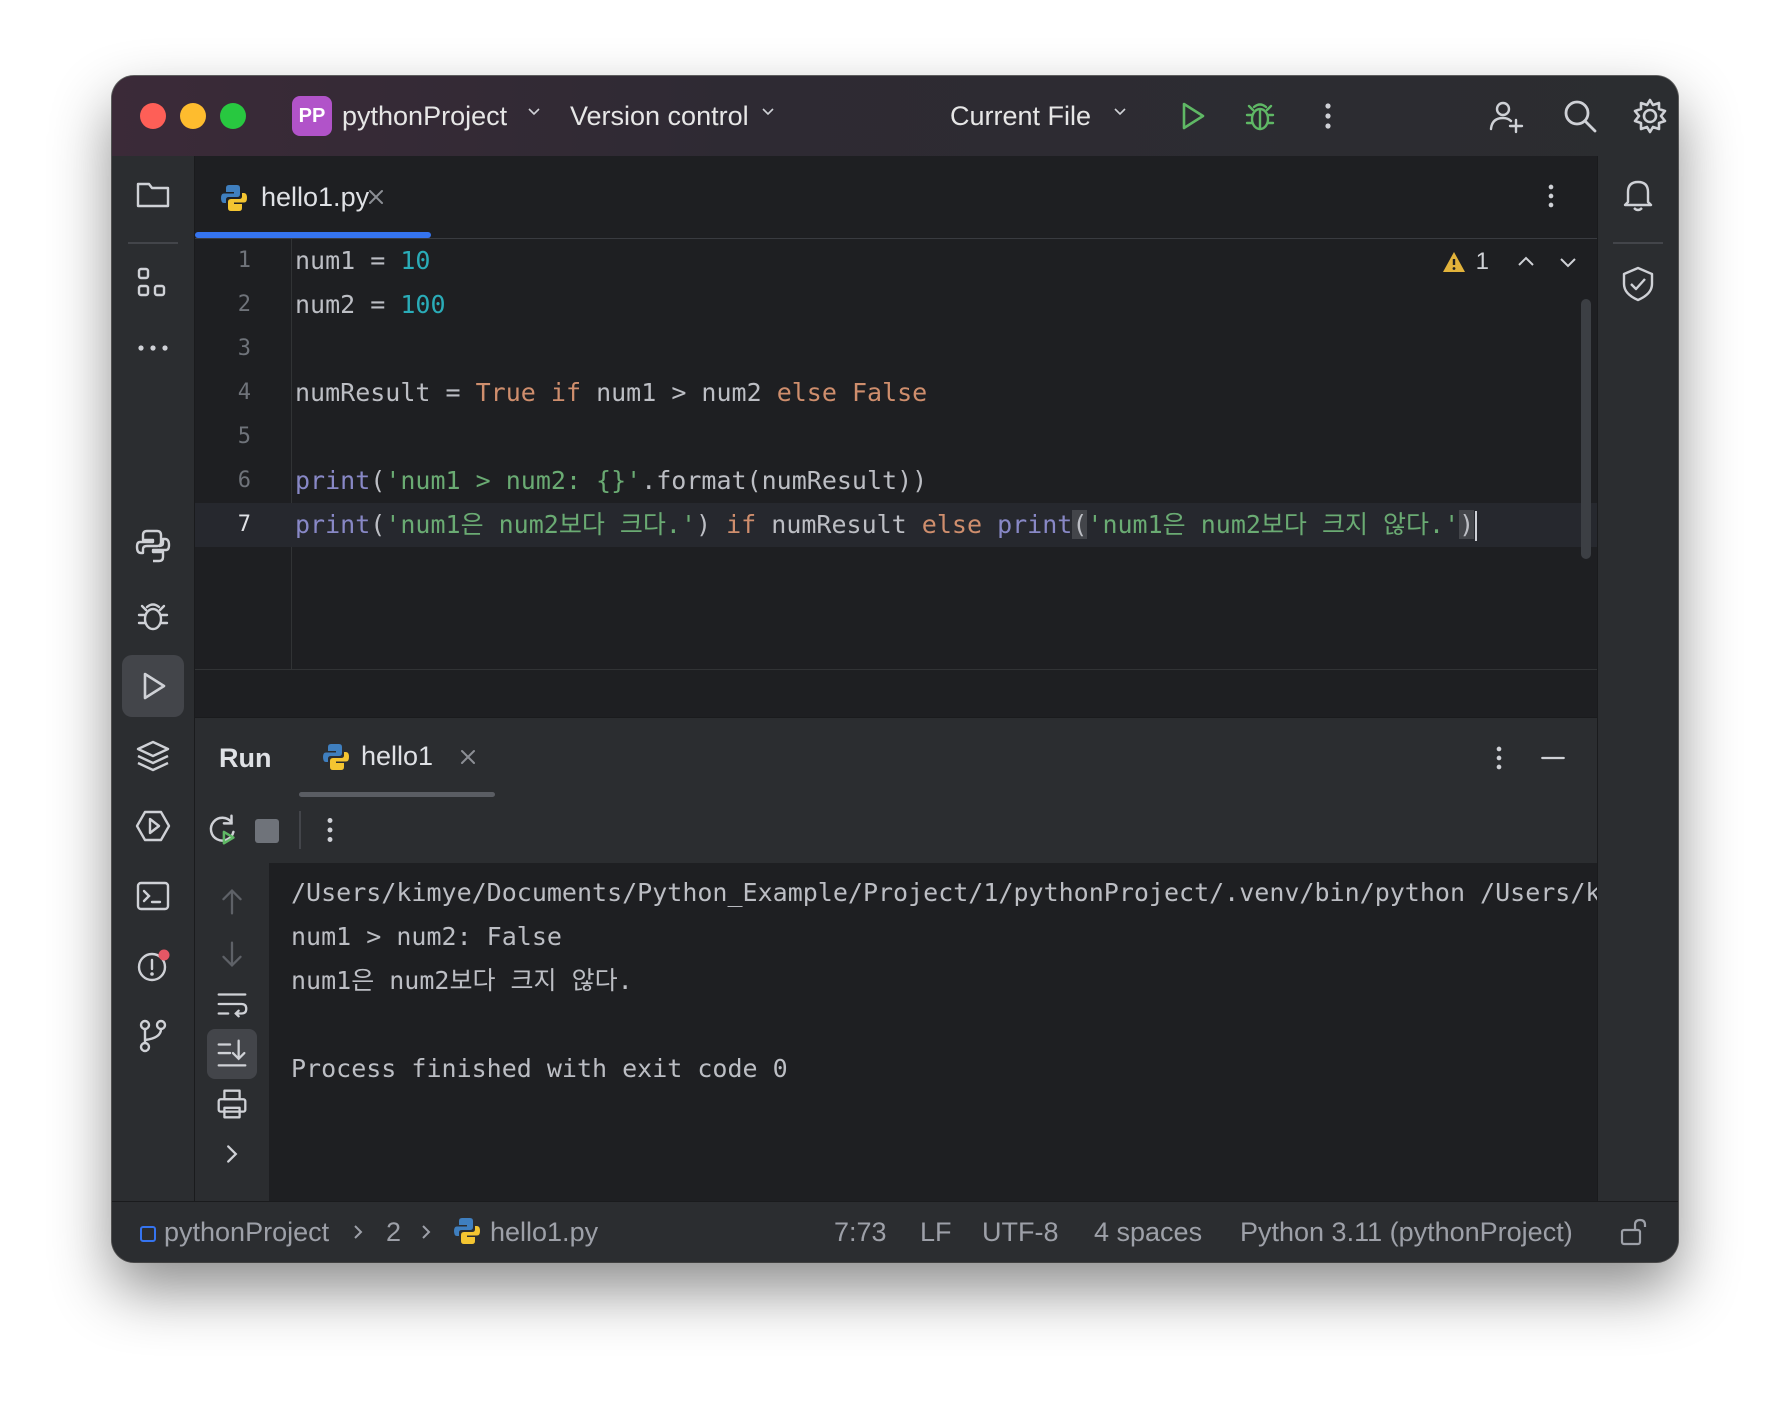 This screenshot has width=1790, height=1410. What do you see at coordinates (896, 693) in the screenshot?
I see `editor-bottom-gap` at bounding box center [896, 693].